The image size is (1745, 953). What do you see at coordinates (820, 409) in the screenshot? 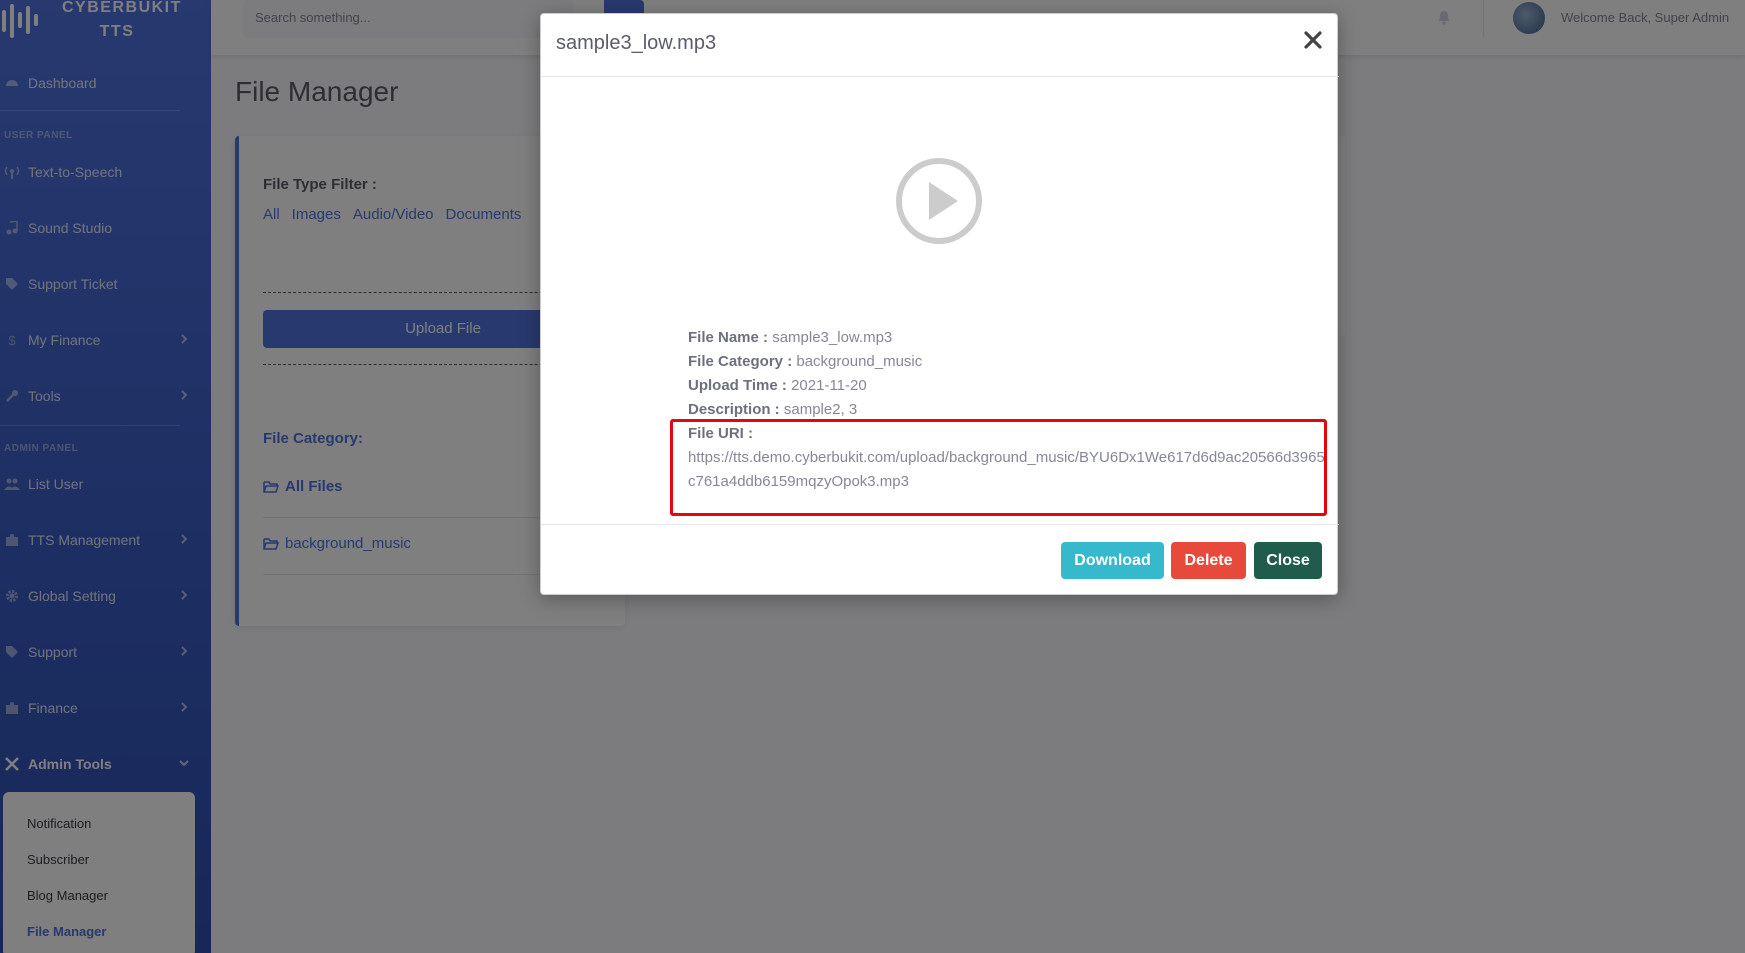
I see `description-value: sample2, 3` at bounding box center [820, 409].